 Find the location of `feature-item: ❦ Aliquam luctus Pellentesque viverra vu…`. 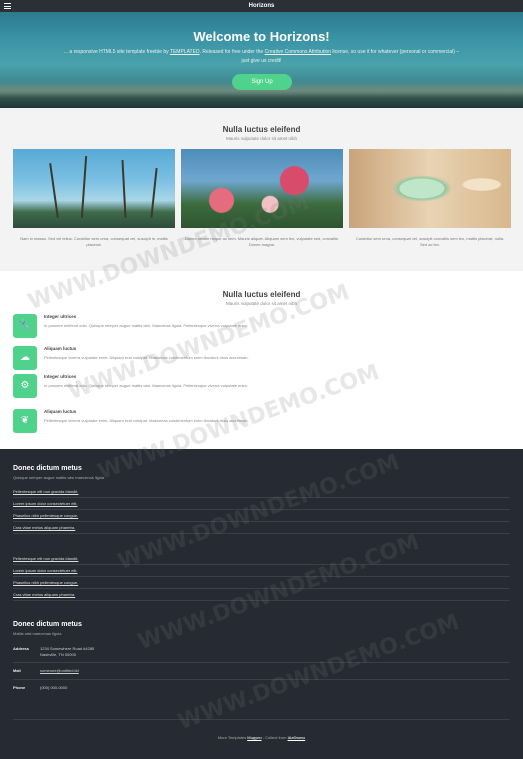

feature-item: ❦ Aliquam luctus Pellentesque viverra vu… is located at coordinates (248, 421).